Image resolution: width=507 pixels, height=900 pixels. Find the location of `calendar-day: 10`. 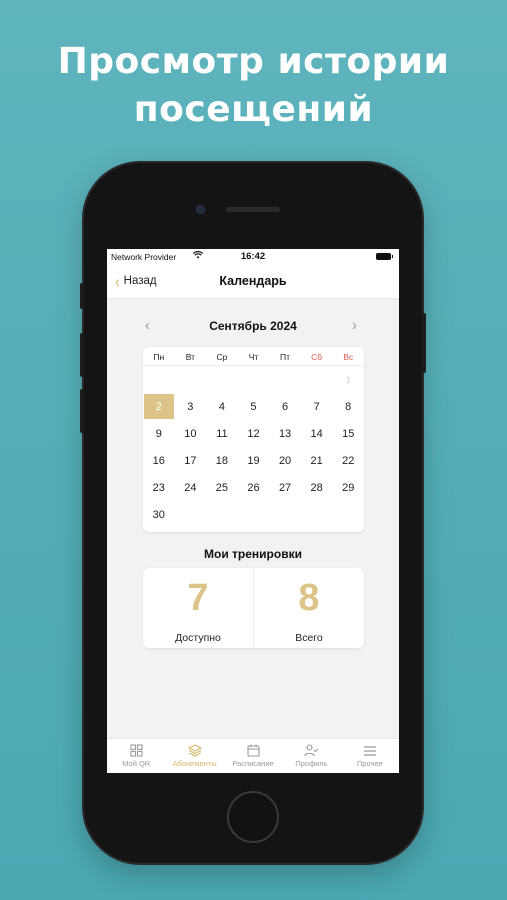

calendar-day: 10 is located at coordinates (191, 433).